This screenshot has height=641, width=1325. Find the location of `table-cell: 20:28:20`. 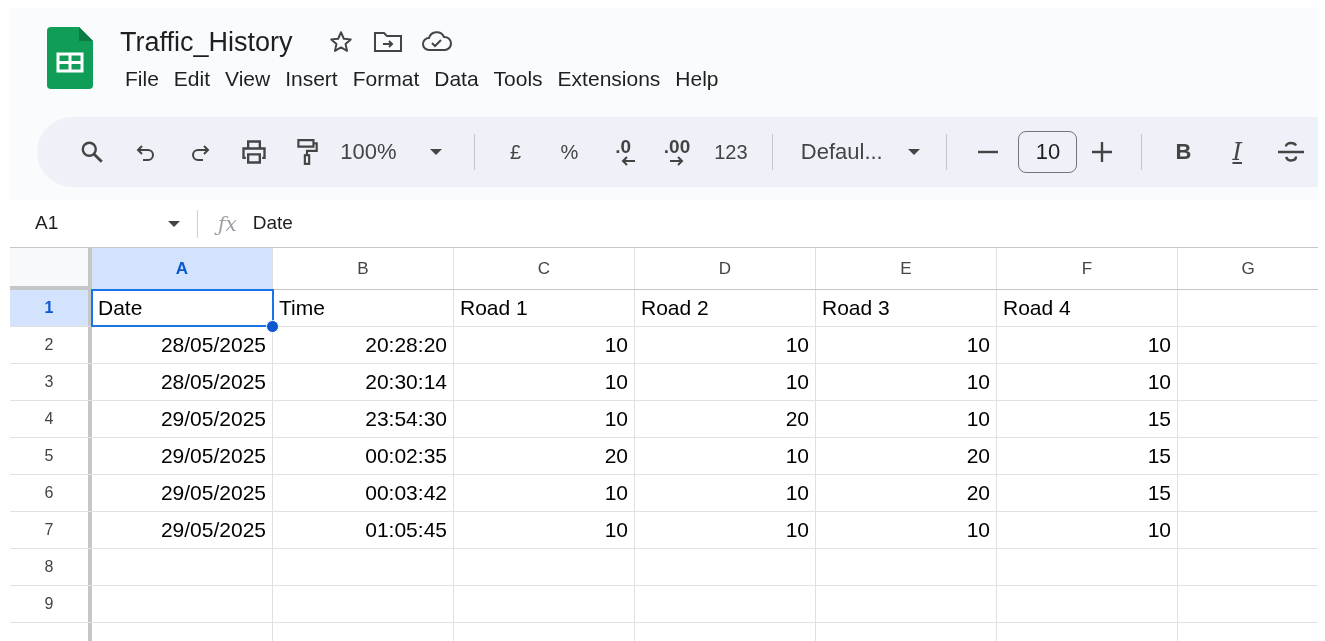

table-cell: 20:28:20 is located at coordinates (363, 345).